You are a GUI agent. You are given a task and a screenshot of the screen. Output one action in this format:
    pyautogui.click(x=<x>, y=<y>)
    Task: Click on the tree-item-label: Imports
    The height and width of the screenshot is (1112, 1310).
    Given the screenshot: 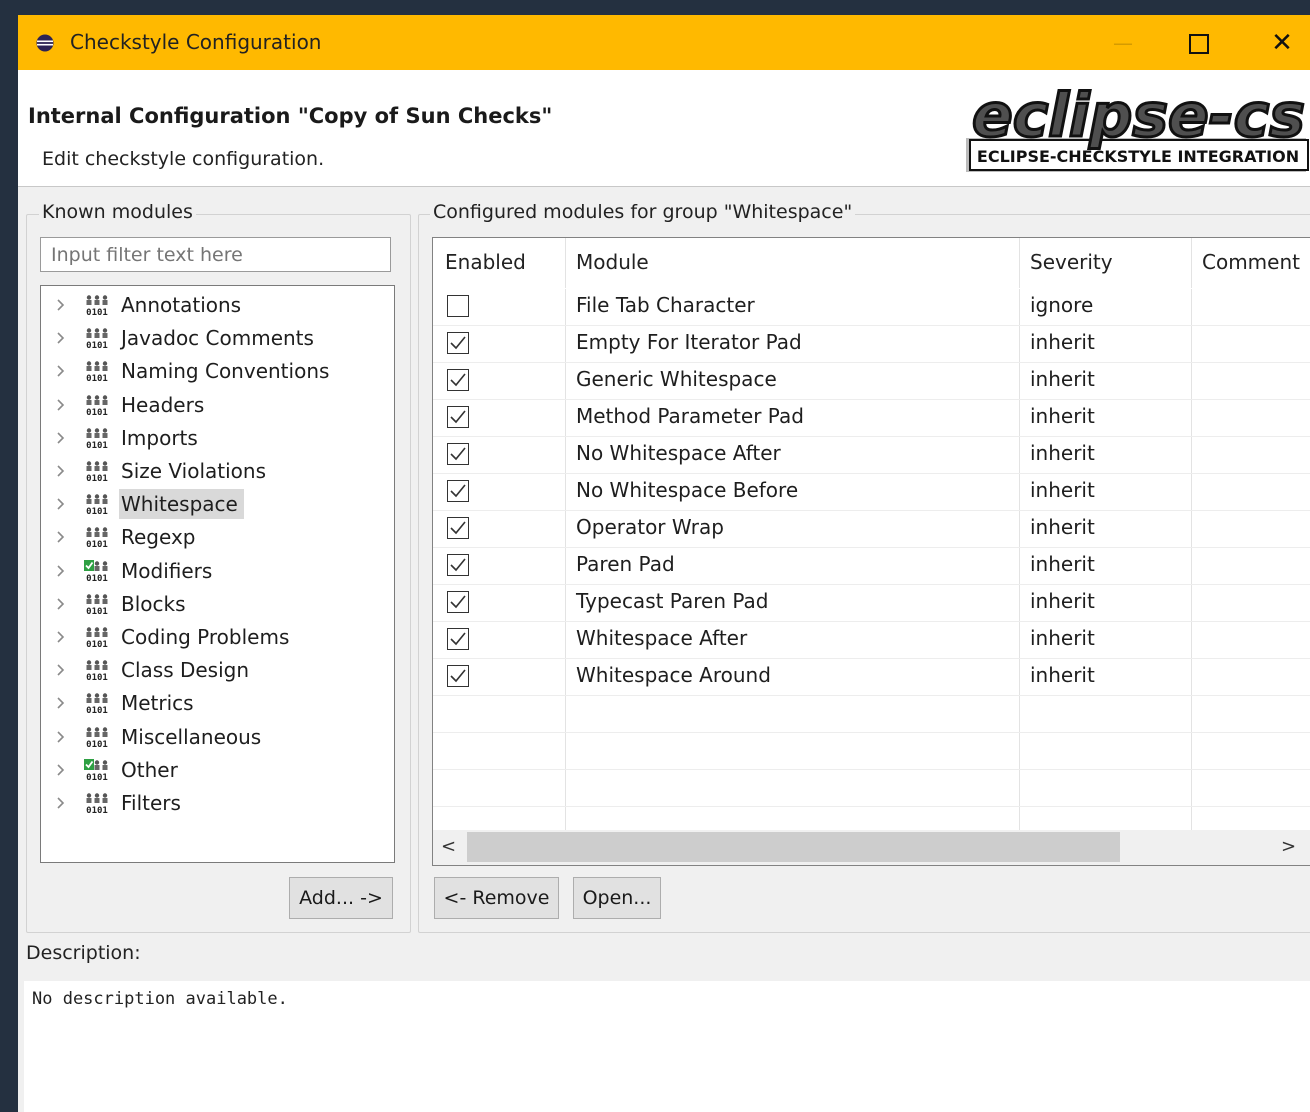 What is the action you would take?
    pyautogui.click(x=159, y=437)
    